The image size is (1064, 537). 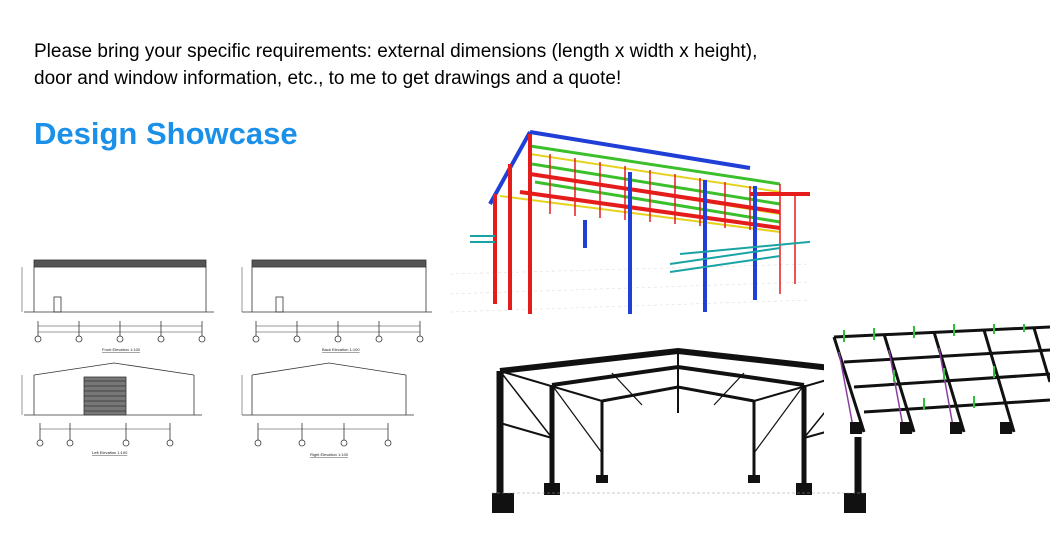 I want to click on right-elevation-drawing, so click(x=327, y=404).